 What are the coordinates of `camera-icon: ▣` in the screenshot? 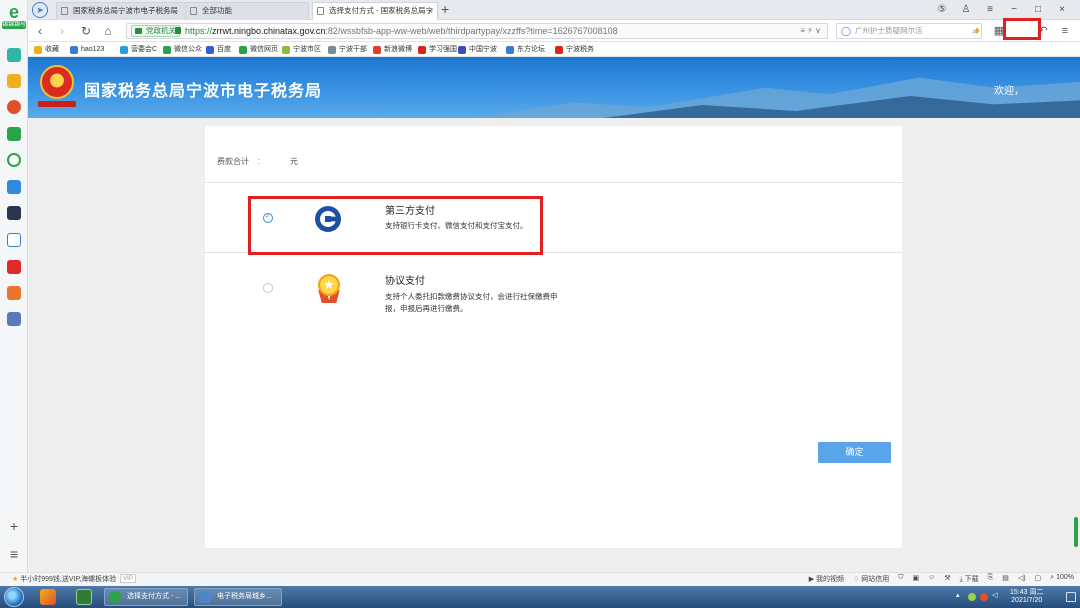 It's located at (916, 579).